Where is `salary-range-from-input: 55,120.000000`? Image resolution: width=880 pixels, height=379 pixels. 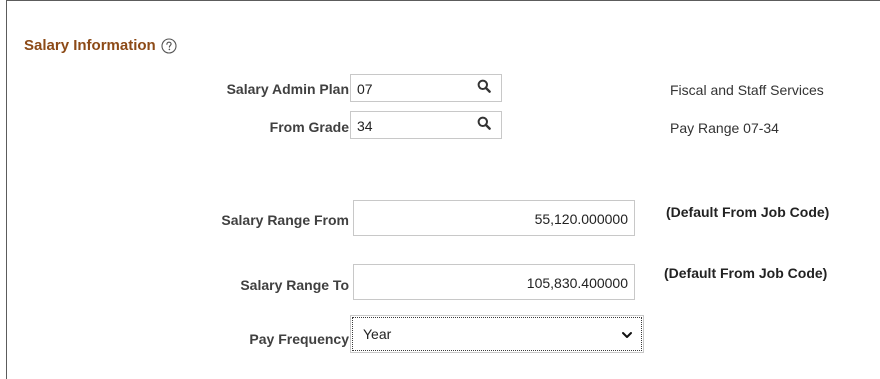 salary-range-from-input: 55,120.000000 is located at coordinates (494, 218).